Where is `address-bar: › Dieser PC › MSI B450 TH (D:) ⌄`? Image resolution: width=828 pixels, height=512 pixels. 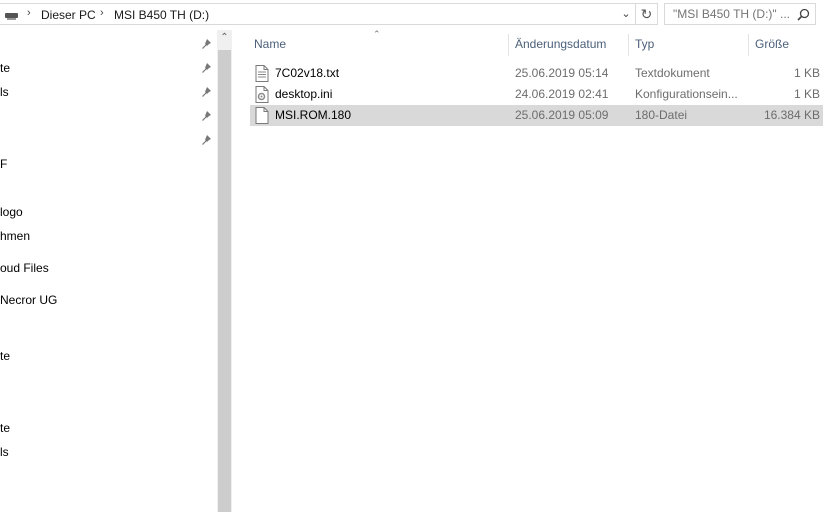 address-bar: › Dieser PC › MSI B450 TH (D:) ⌄ is located at coordinates (318, 14).